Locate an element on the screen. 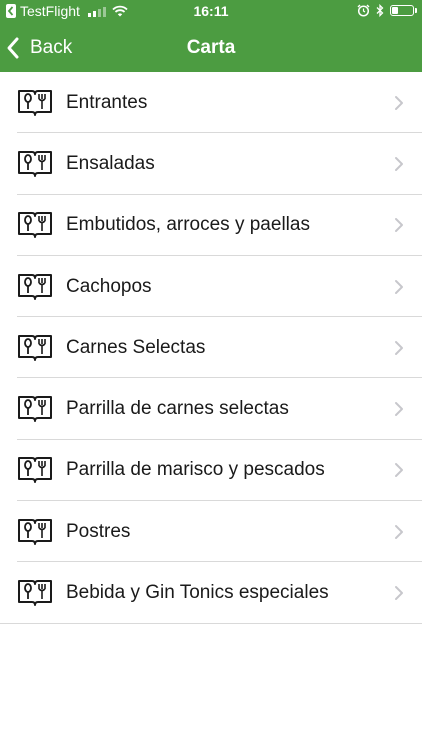  navigation-bar: Back Carta is located at coordinates (211, 48).